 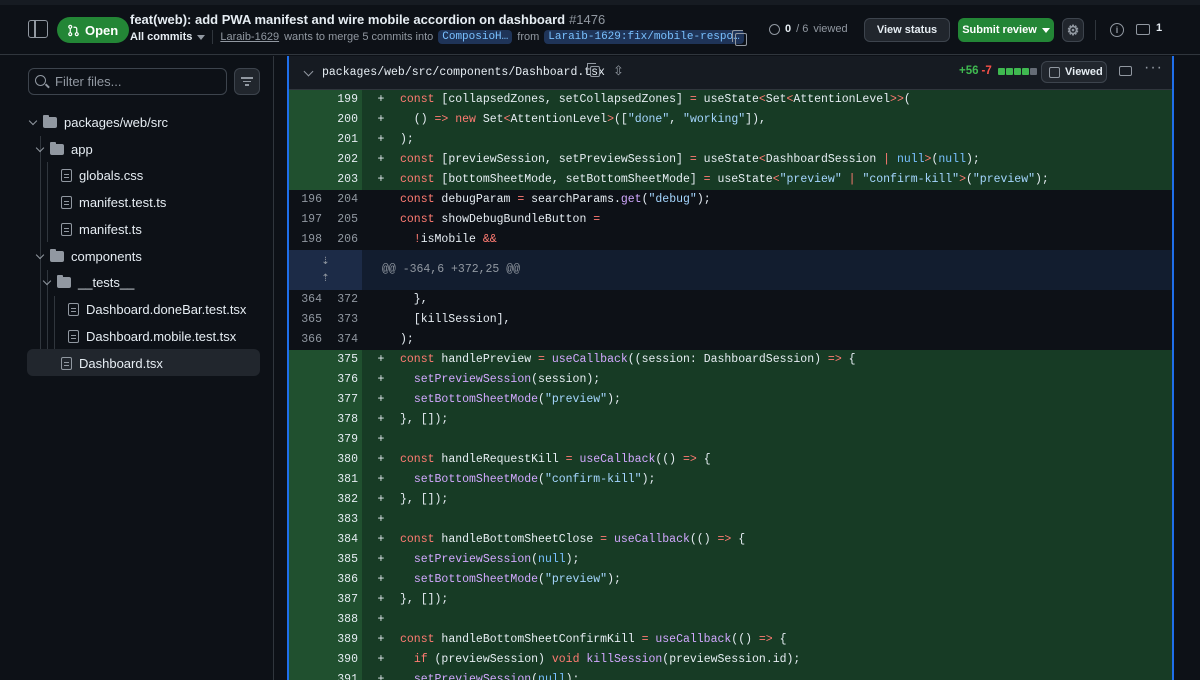 What do you see at coordinates (739, 38) in the screenshot?
I see `copy-icon` at bounding box center [739, 38].